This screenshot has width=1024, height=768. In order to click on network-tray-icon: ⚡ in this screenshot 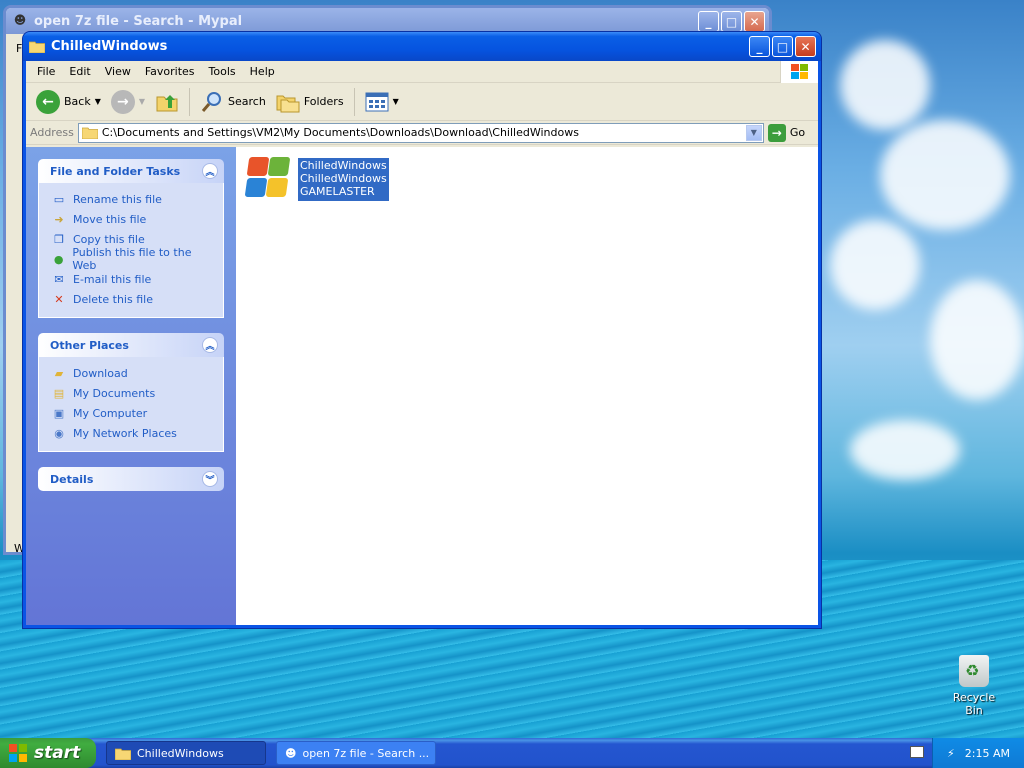, I will do `click(951, 753)`.